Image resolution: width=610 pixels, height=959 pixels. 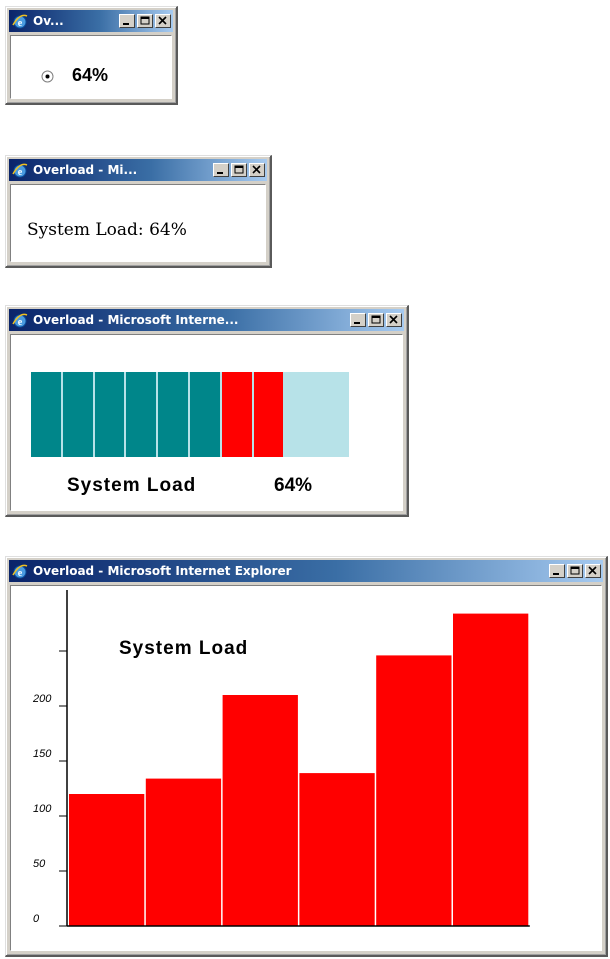 What do you see at coordinates (36, 919) in the screenshot?
I see `y-tick-label: 0` at bounding box center [36, 919].